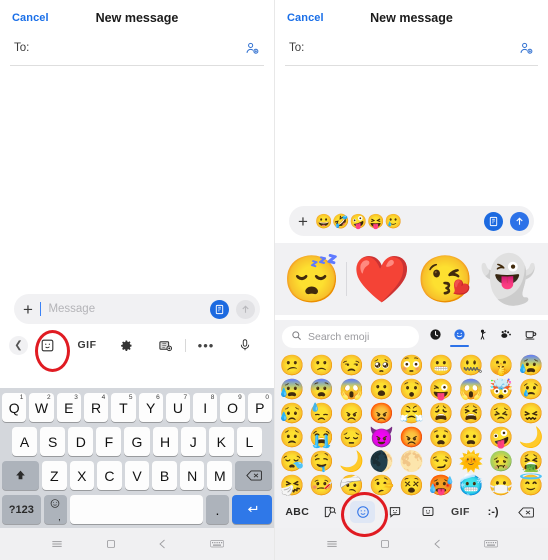 The width and height of the screenshot is (548, 560). What do you see at coordinates (137, 309) in the screenshot?
I see `message-input-bar: + Message` at bounding box center [137, 309].